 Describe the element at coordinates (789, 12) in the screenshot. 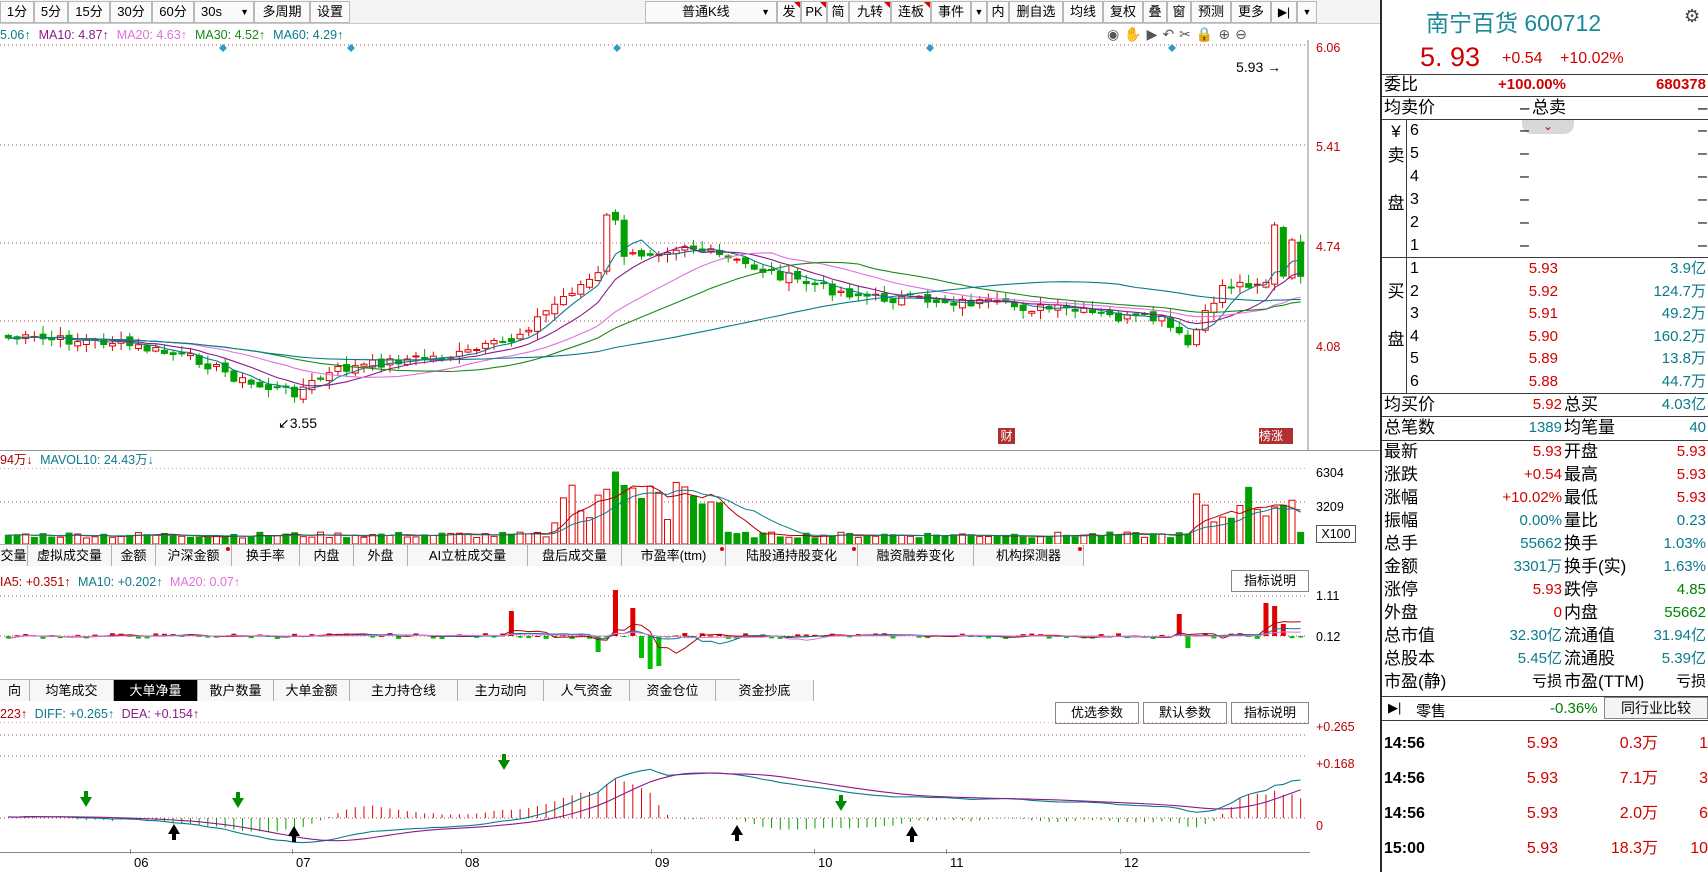

I see `tool-fa-button: 发` at that location.